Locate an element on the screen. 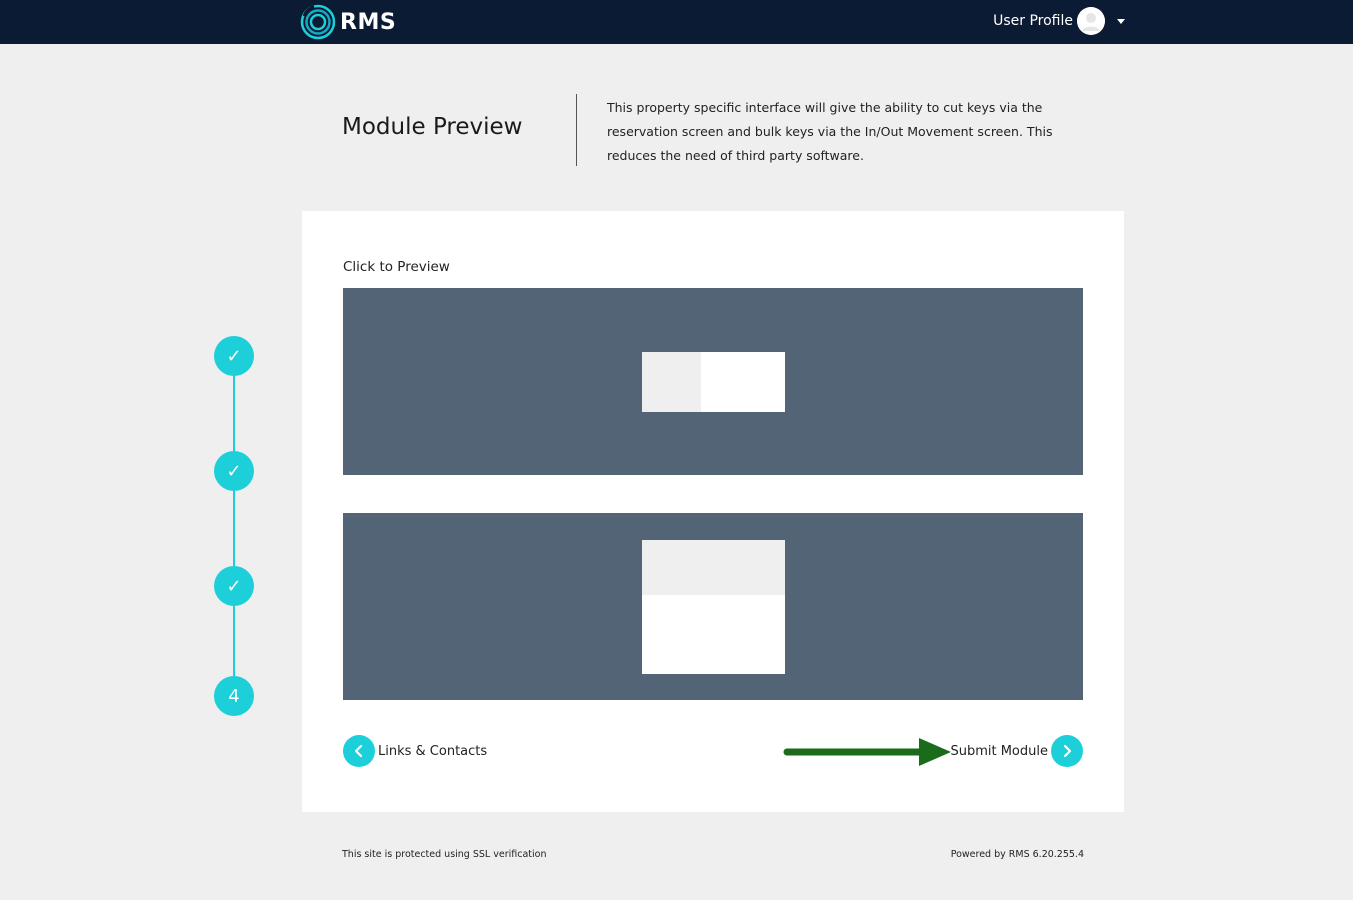 The width and height of the screenshot is (1353, 900). top-navigation-bar: RMS User Profile is located at coordinates (676, 22).